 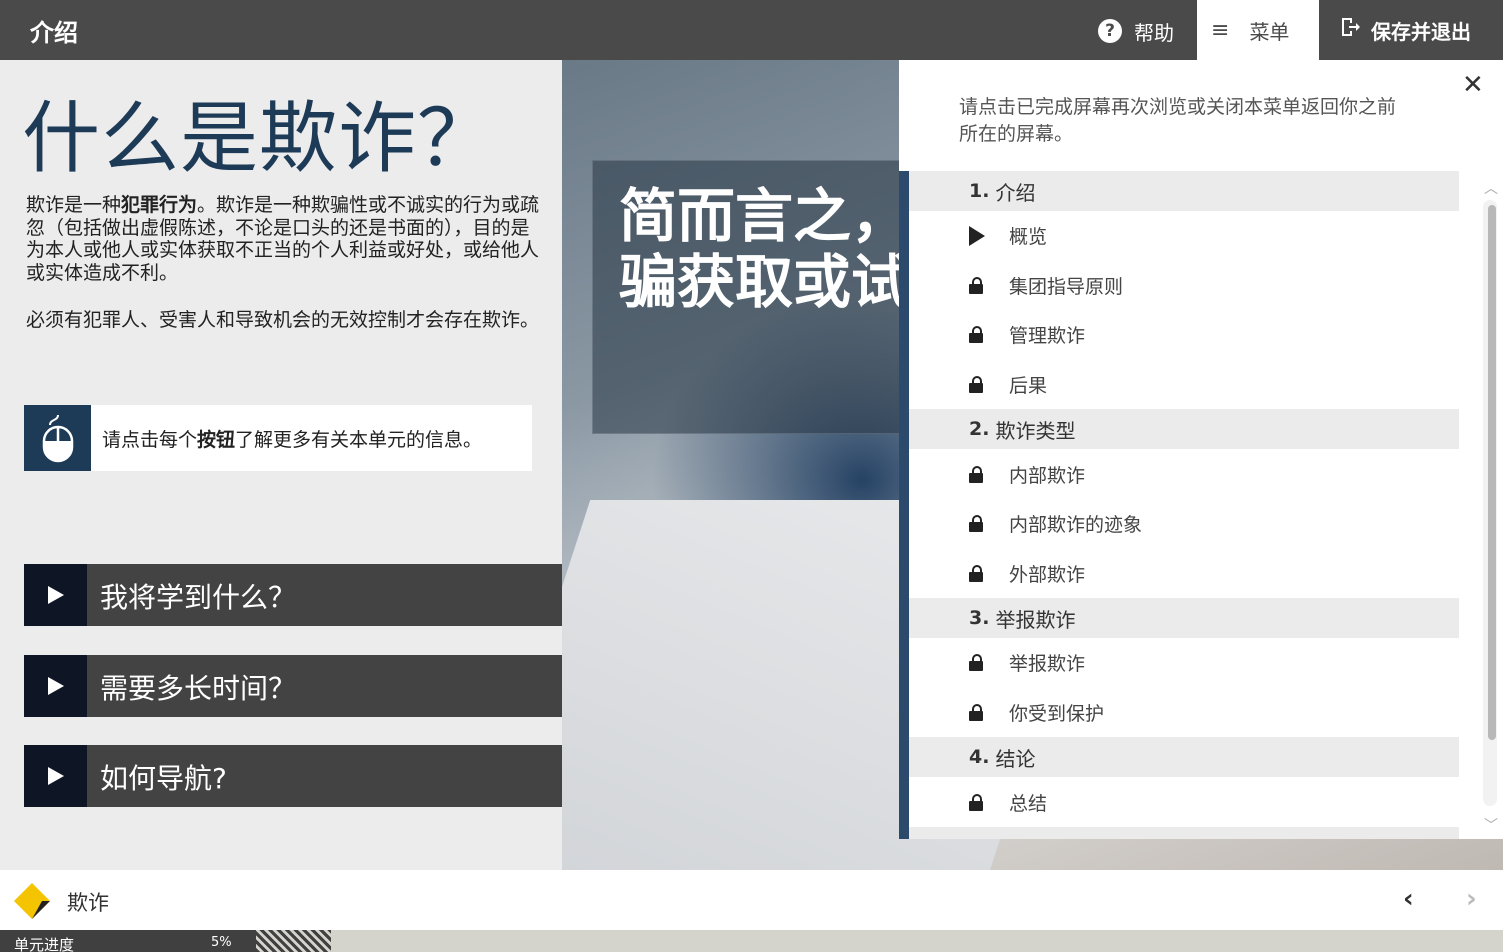 I want to click on accordion-label: 如何导航?, so click(x=163, y=778).